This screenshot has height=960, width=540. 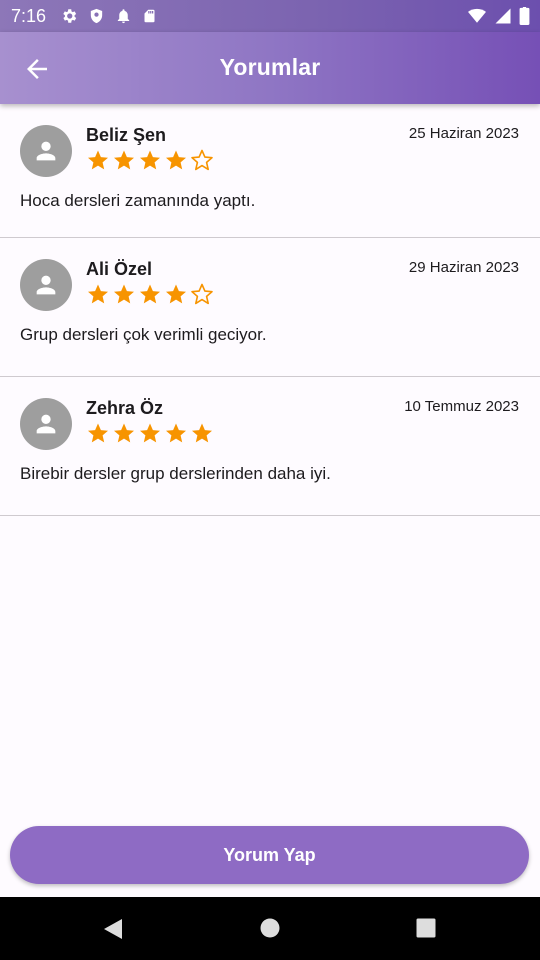 I want to click on page-title: Yorumlar, so click(x=270, y=67).